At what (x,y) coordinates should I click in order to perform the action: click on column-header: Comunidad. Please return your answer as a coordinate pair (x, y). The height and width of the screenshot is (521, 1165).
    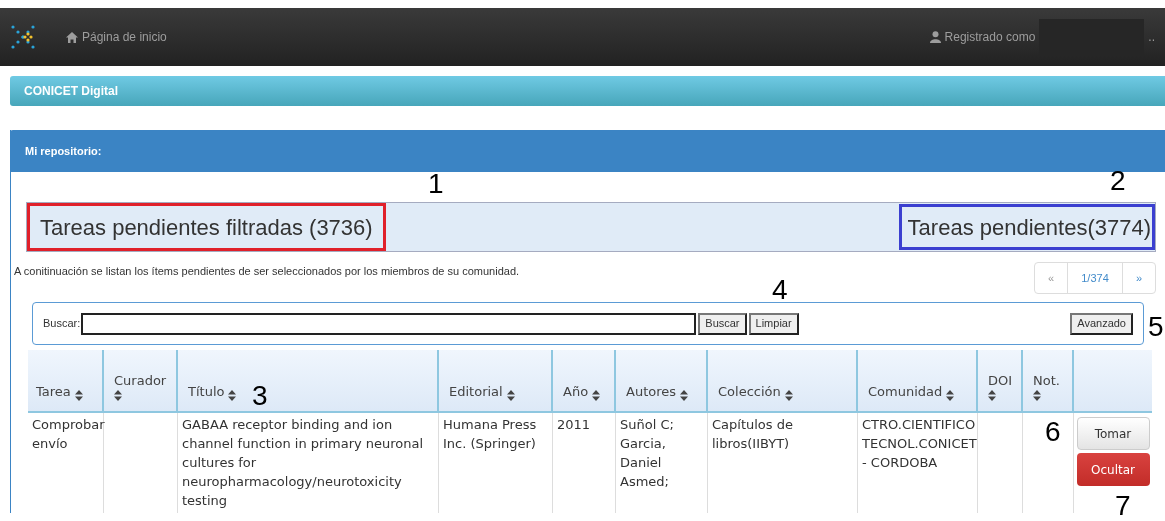
    Looking at the image, I should click on (918, 380).